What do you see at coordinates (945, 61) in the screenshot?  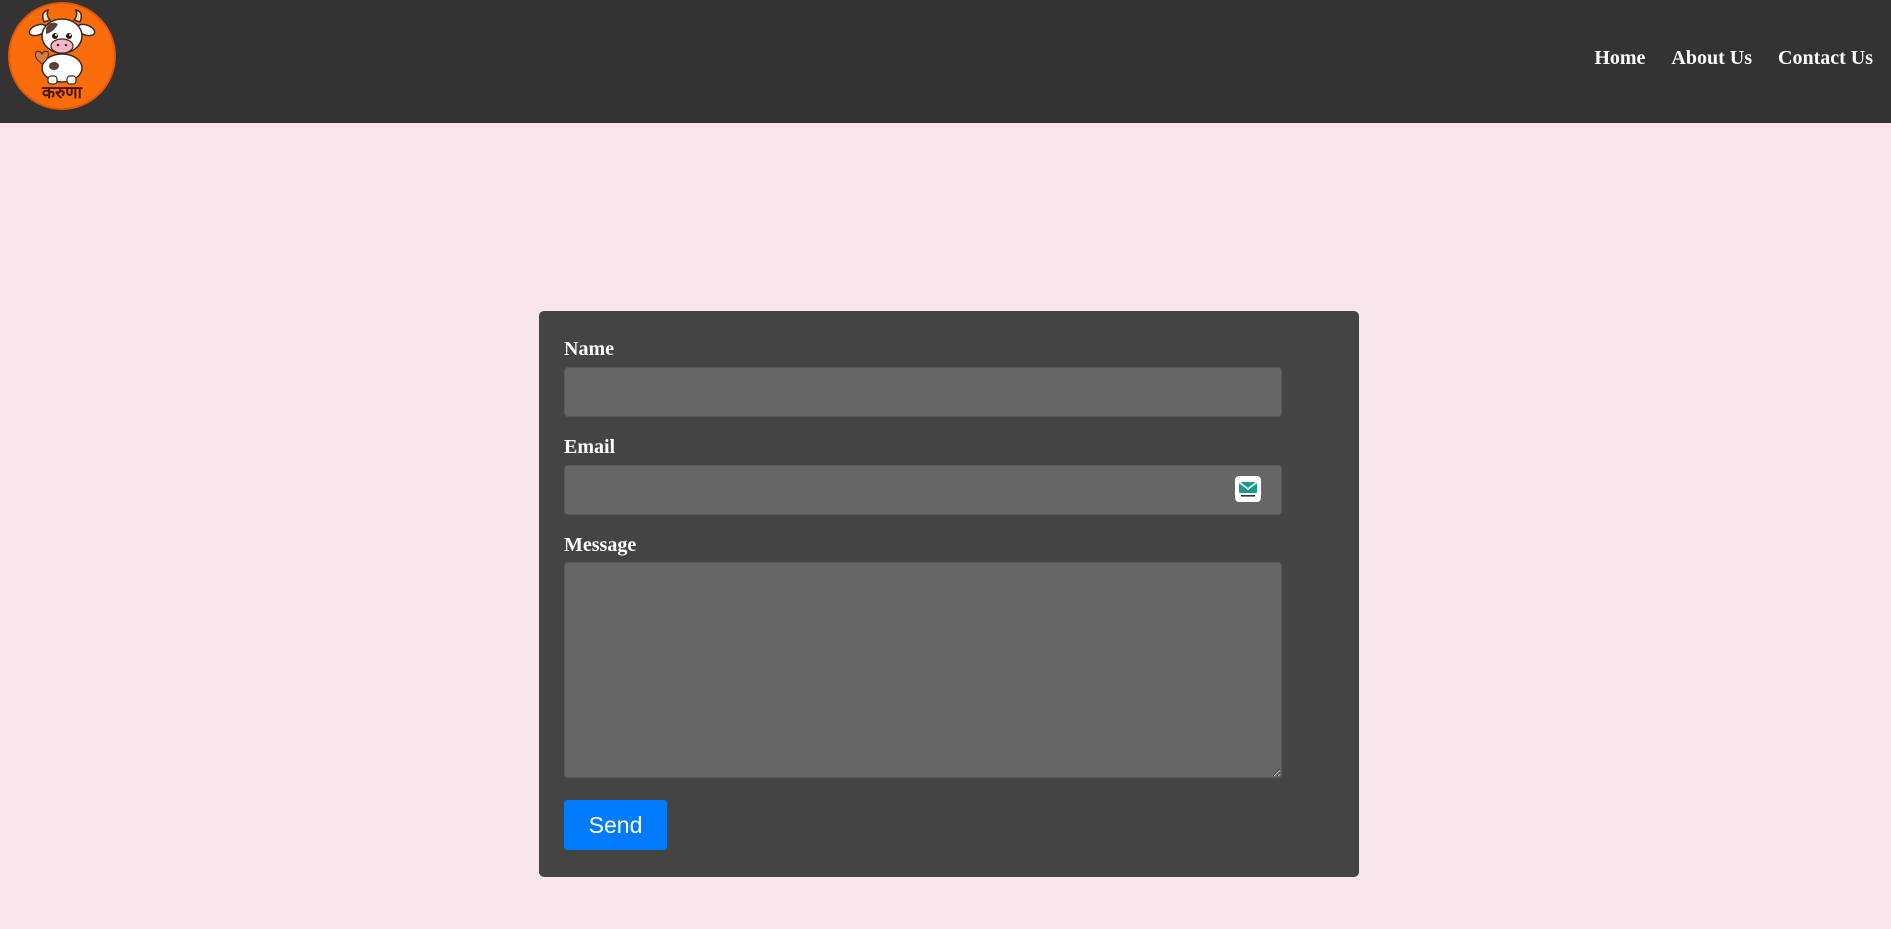 I see `top-navigation-bar: करुणा Home About Us Contact Us` at bounding box center [945, 61].